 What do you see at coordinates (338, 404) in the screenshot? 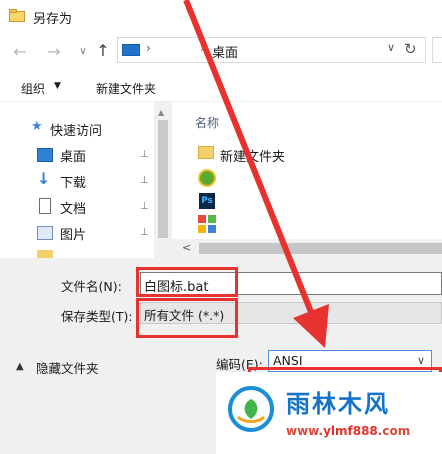
I see `watermark-title: 雨林木风` at bounding box center [338, 404].